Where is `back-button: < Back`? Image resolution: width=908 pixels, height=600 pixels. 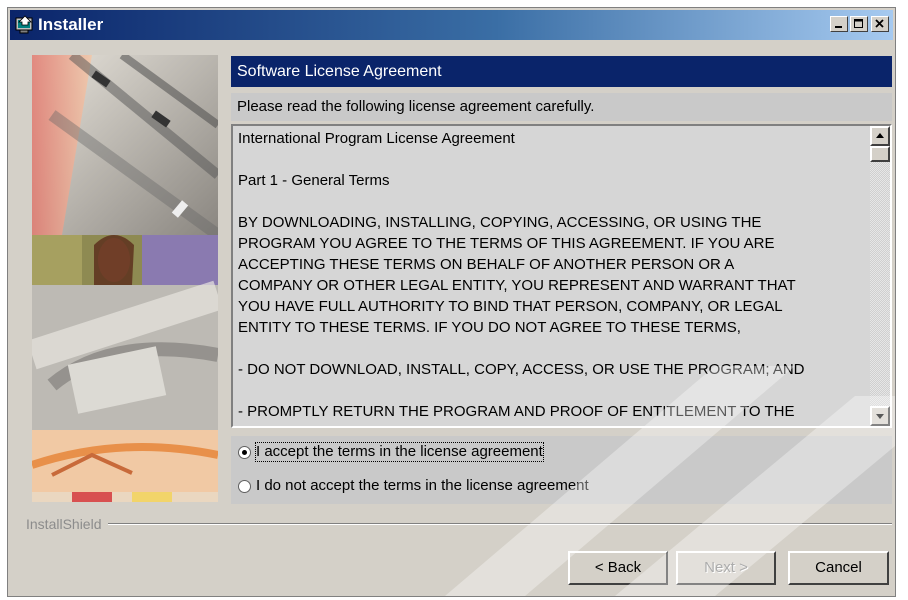
back-button: < Back is located at coordinates (618, 568).